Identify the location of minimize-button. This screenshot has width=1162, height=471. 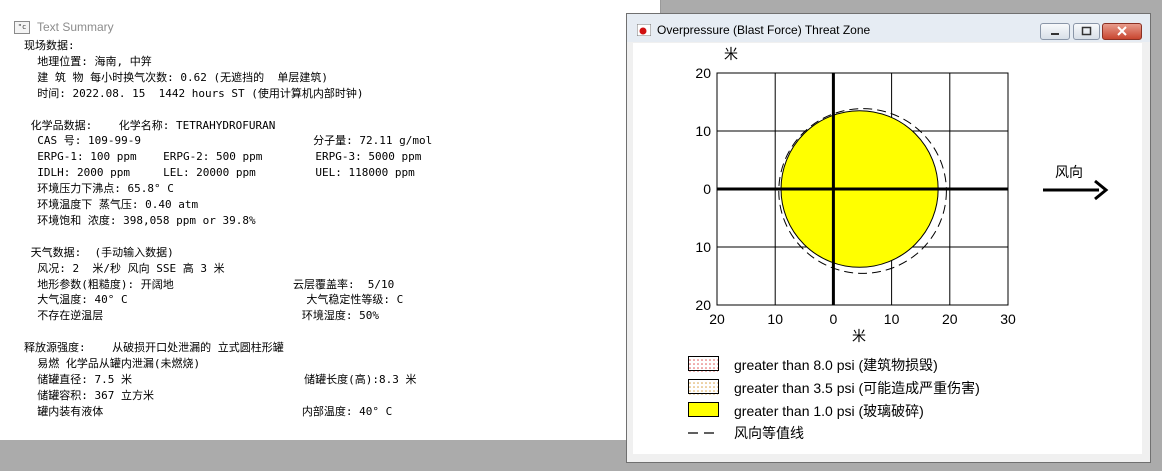
(1055, 31).